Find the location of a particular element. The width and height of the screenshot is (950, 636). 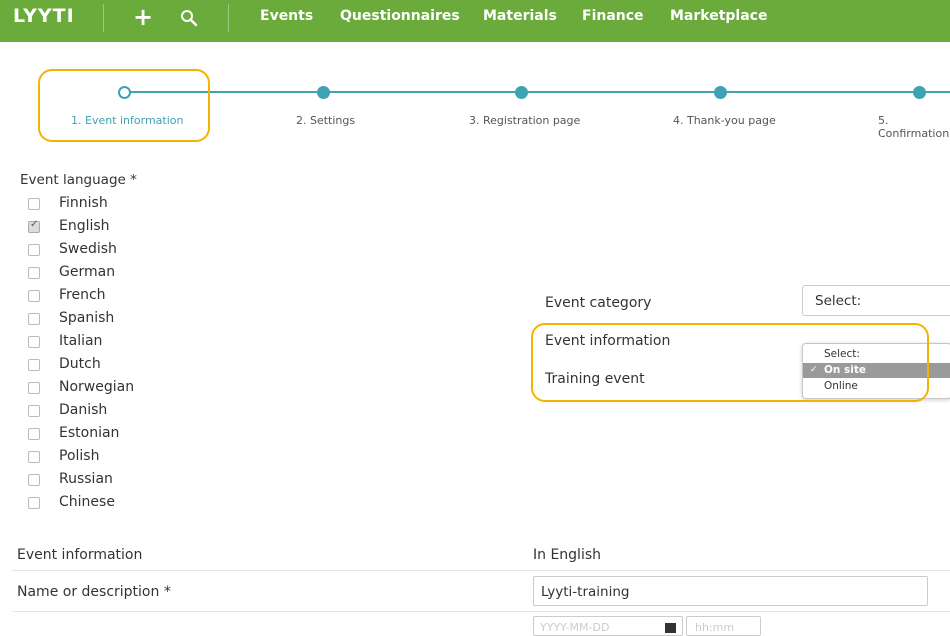

event-type-highlight is located at coordinates (730, 362).